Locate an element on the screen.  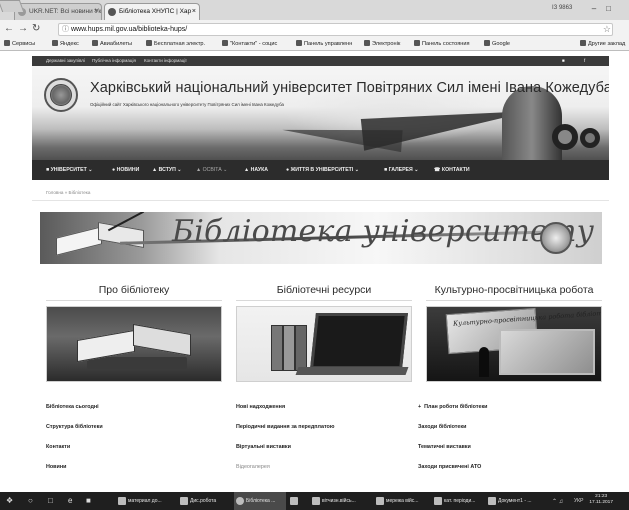
speaker-icon: ⌃ ♫ is located at coordinates (557, 501).